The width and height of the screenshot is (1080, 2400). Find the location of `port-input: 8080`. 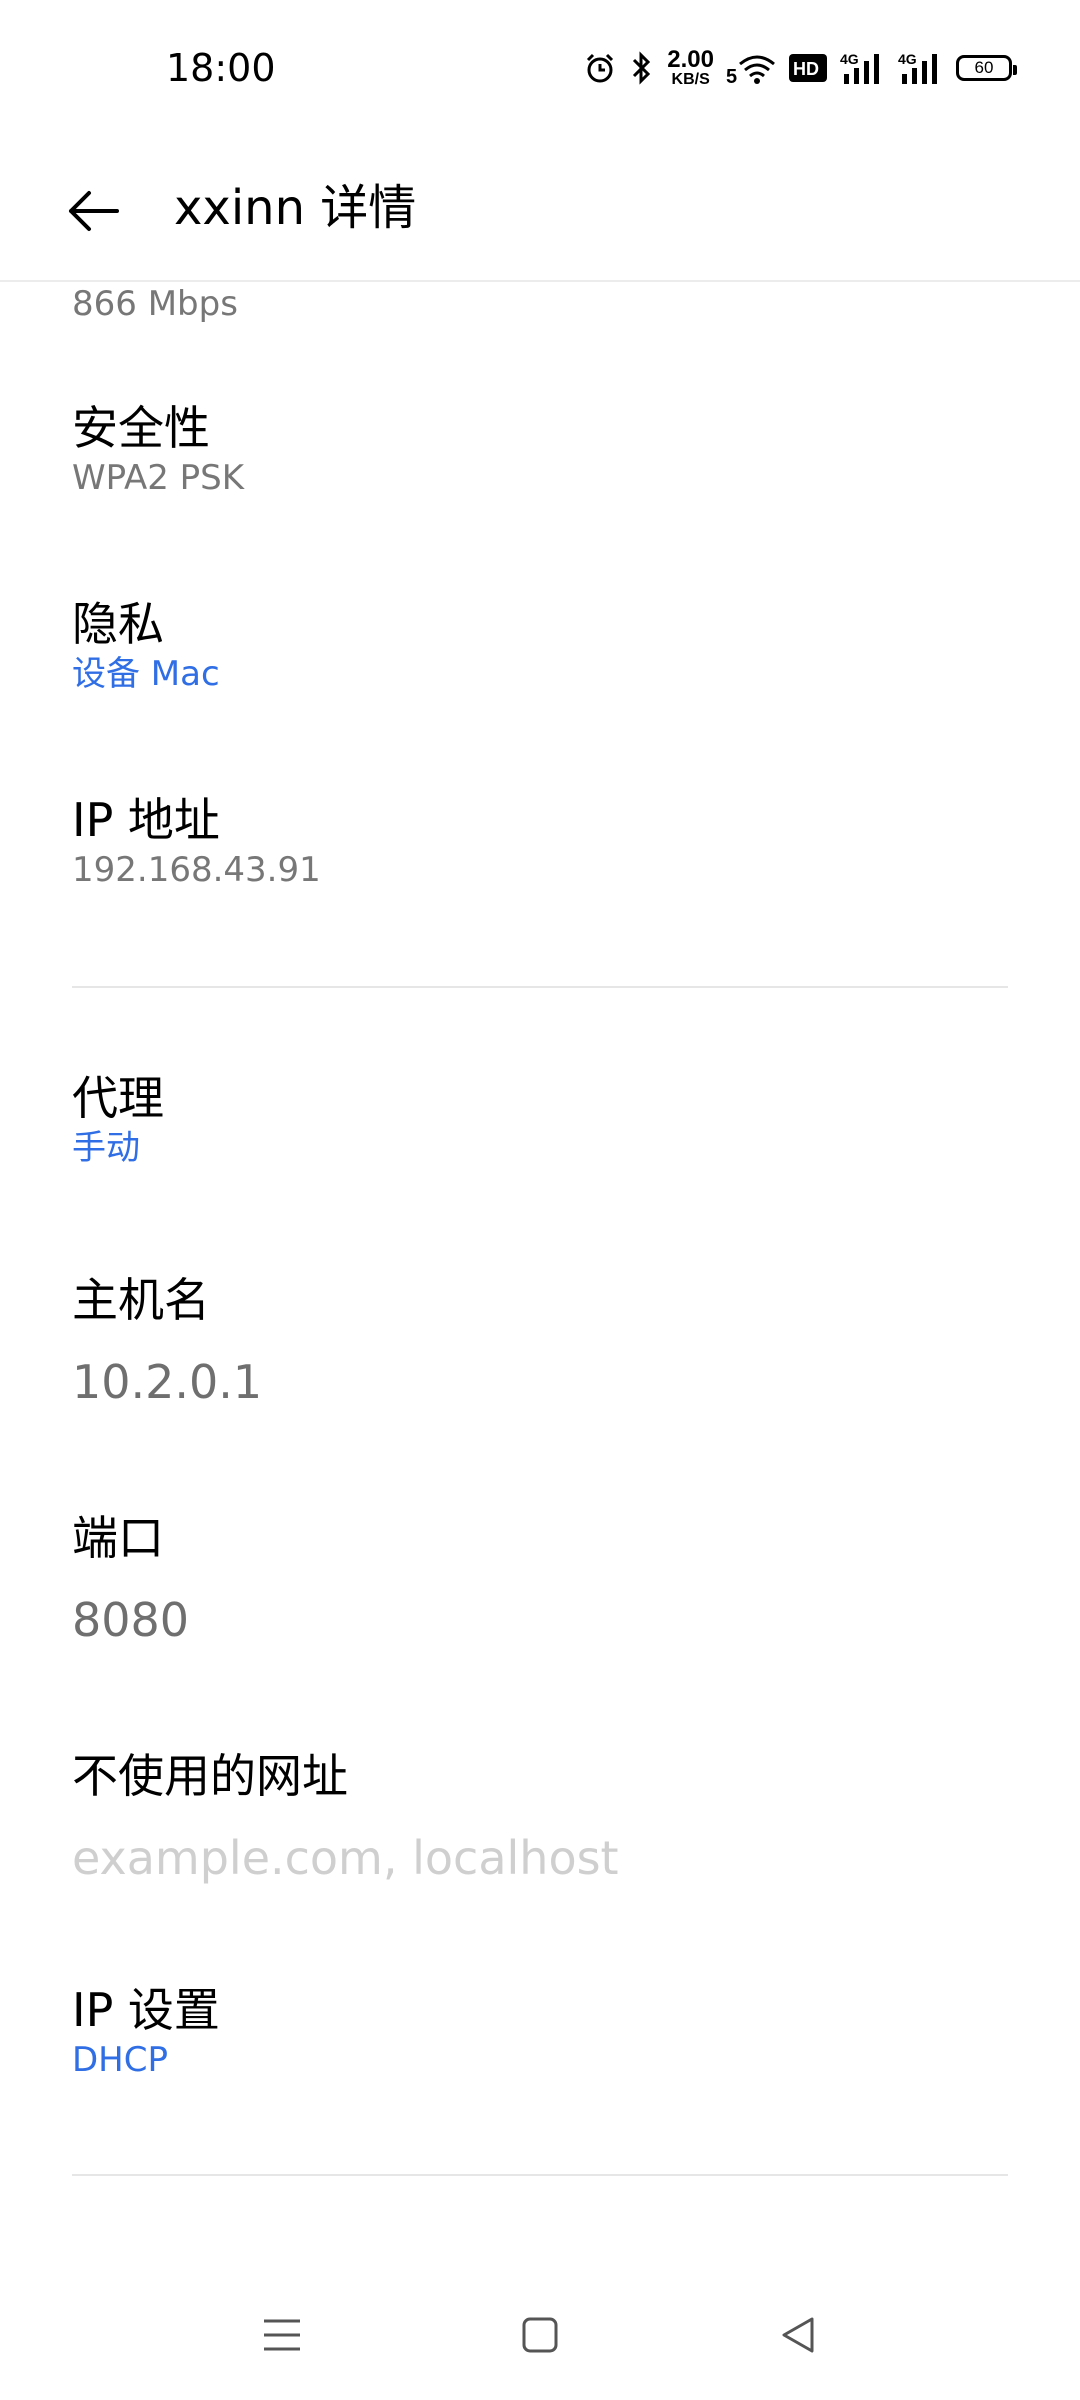

port-input: 8080 is located at coordinates (540, 1620).